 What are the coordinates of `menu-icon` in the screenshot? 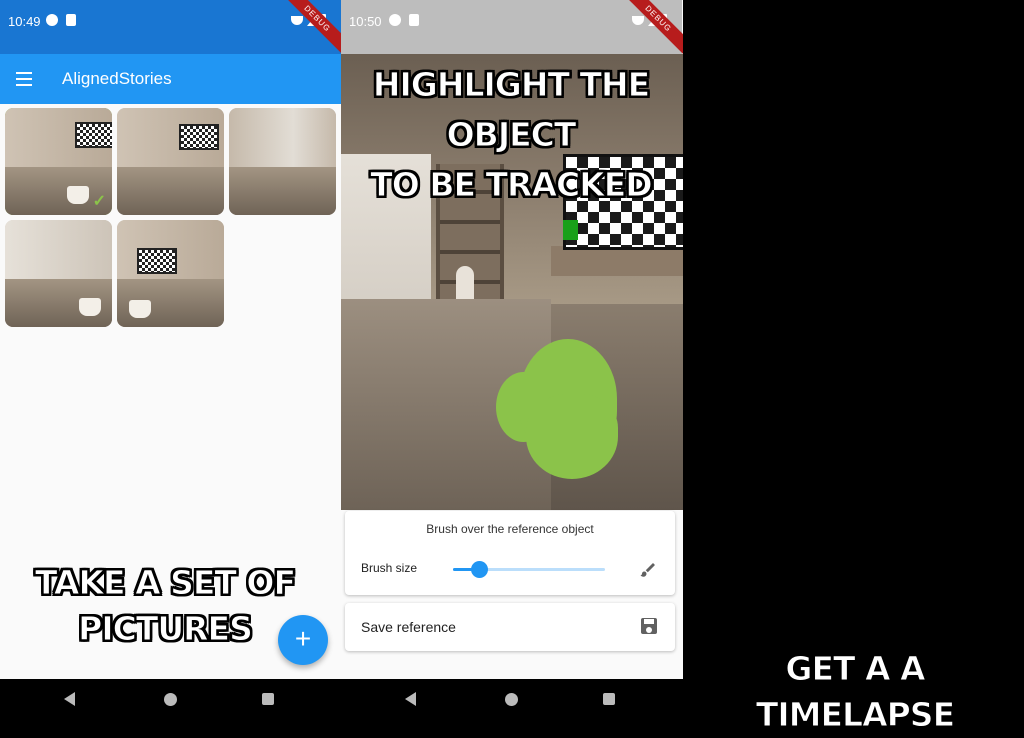 It's located at (24, 79).